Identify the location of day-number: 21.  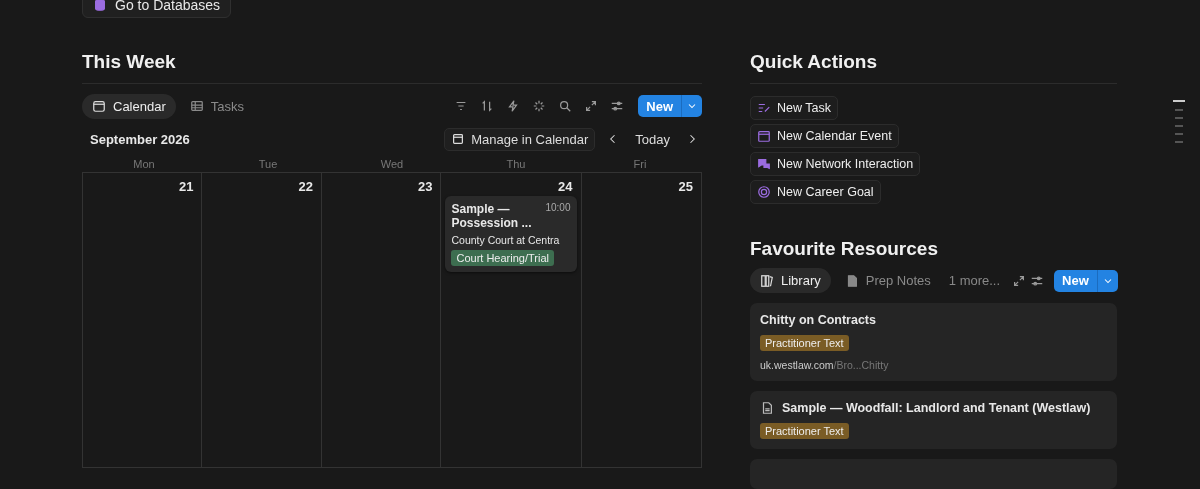
(187, 186).